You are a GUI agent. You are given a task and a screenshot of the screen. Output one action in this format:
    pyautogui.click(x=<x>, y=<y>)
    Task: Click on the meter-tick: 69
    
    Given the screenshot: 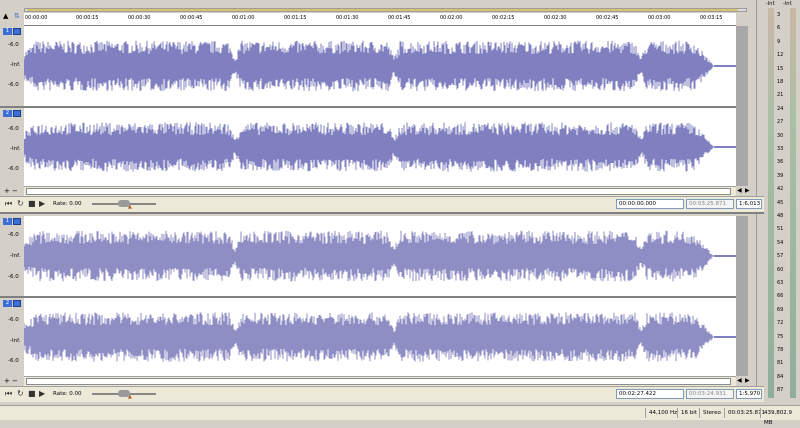 What is the action you would take?
    pyautogui.click(x=780, y=309)
    